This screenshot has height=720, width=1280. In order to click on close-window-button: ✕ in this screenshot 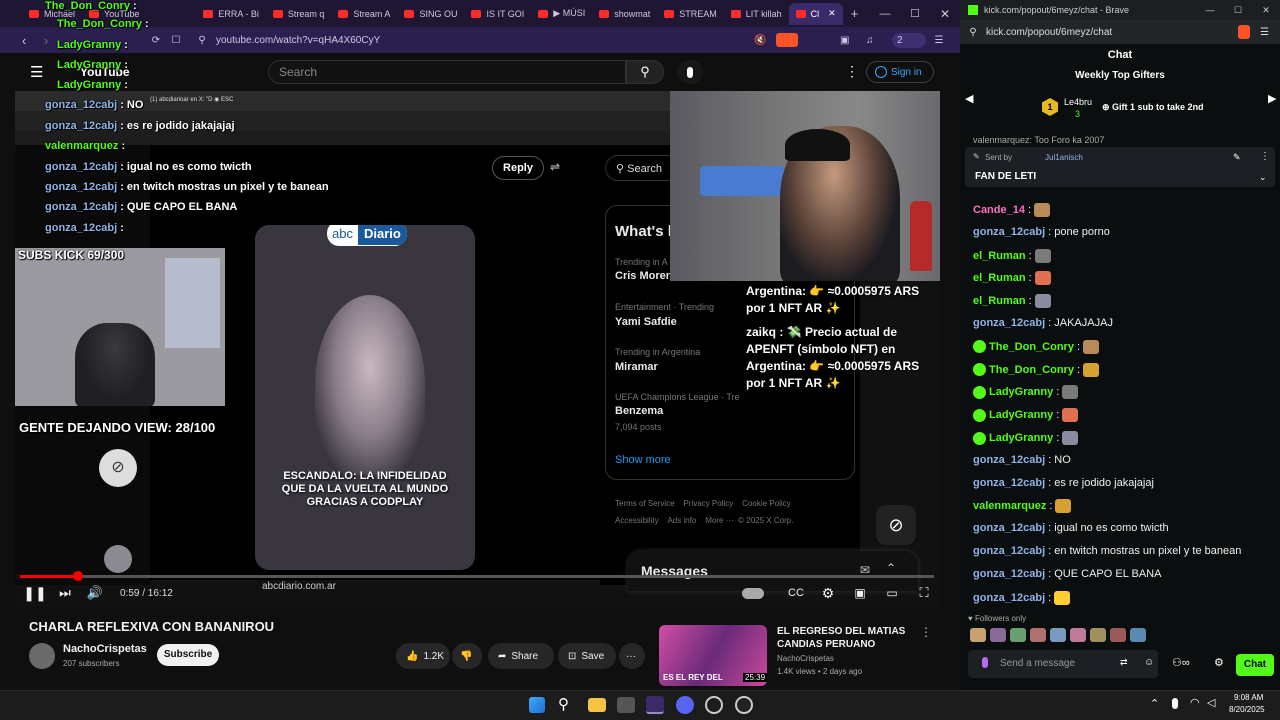, I will do `click(945, 14)`.